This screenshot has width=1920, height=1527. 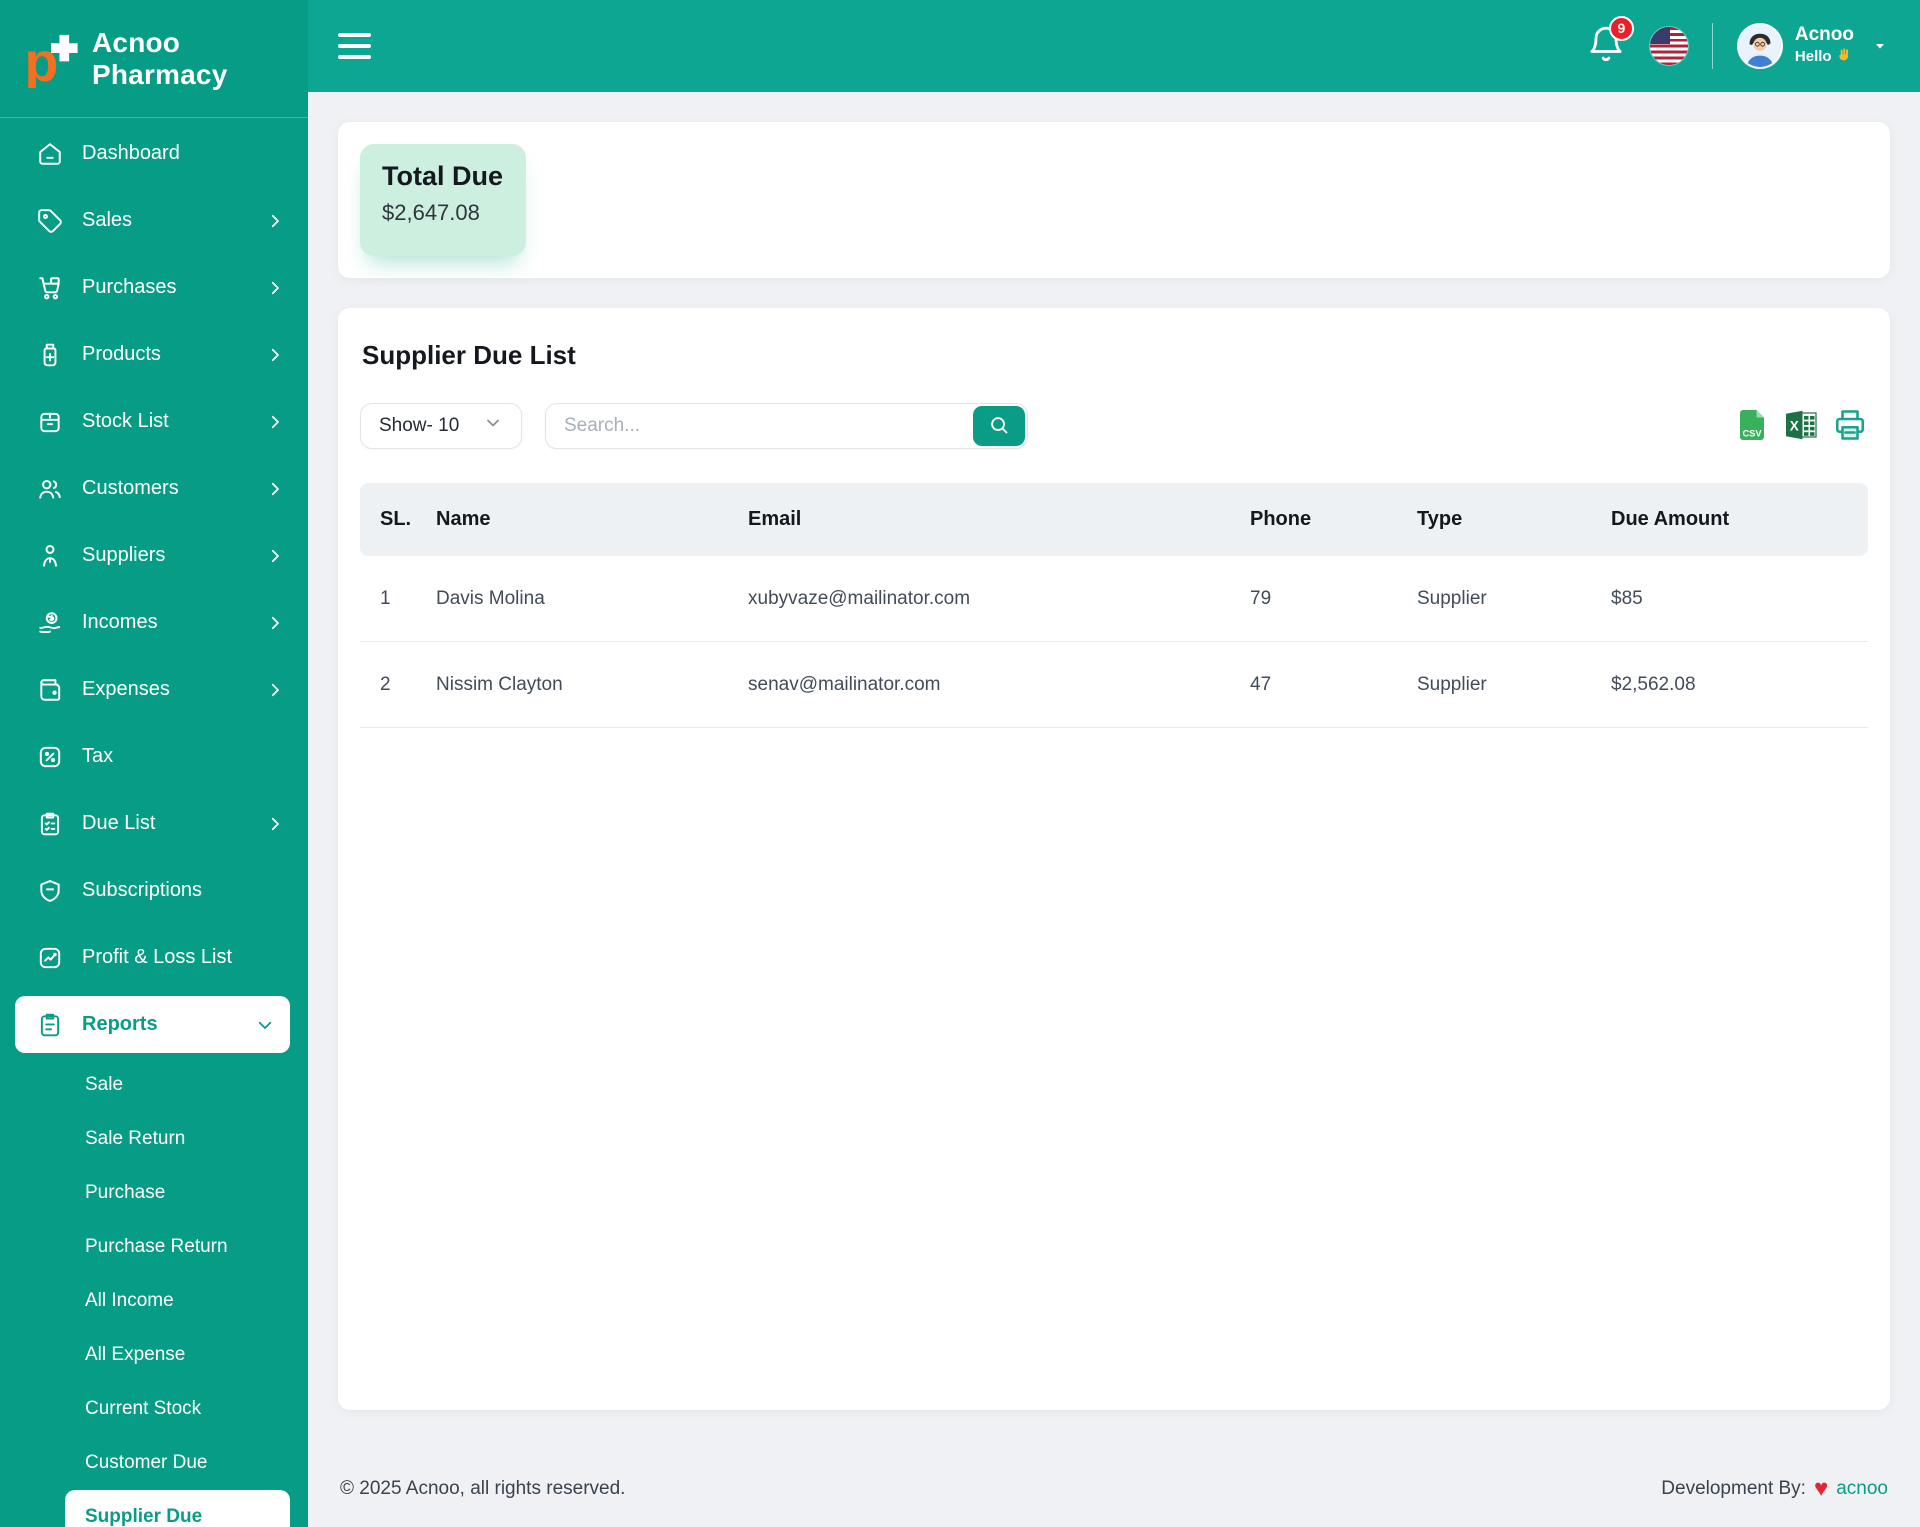 What do you see at coordinates (1670, 519) in the screenshot?
I see `column-header-due-amount: Due Amount` at bounding box center [1670, 519].